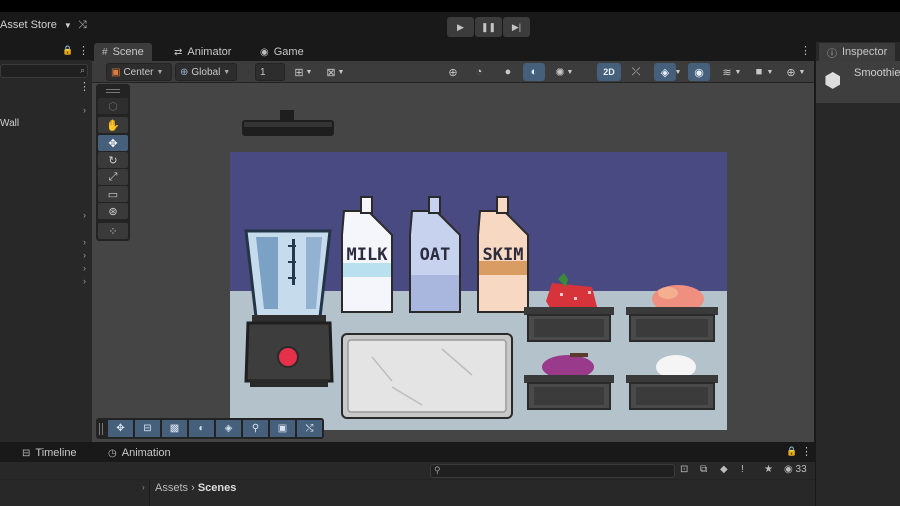 The height and width of the screenshot is (506, 900). I want to click on black-tray-sprite, so click(288, 123).